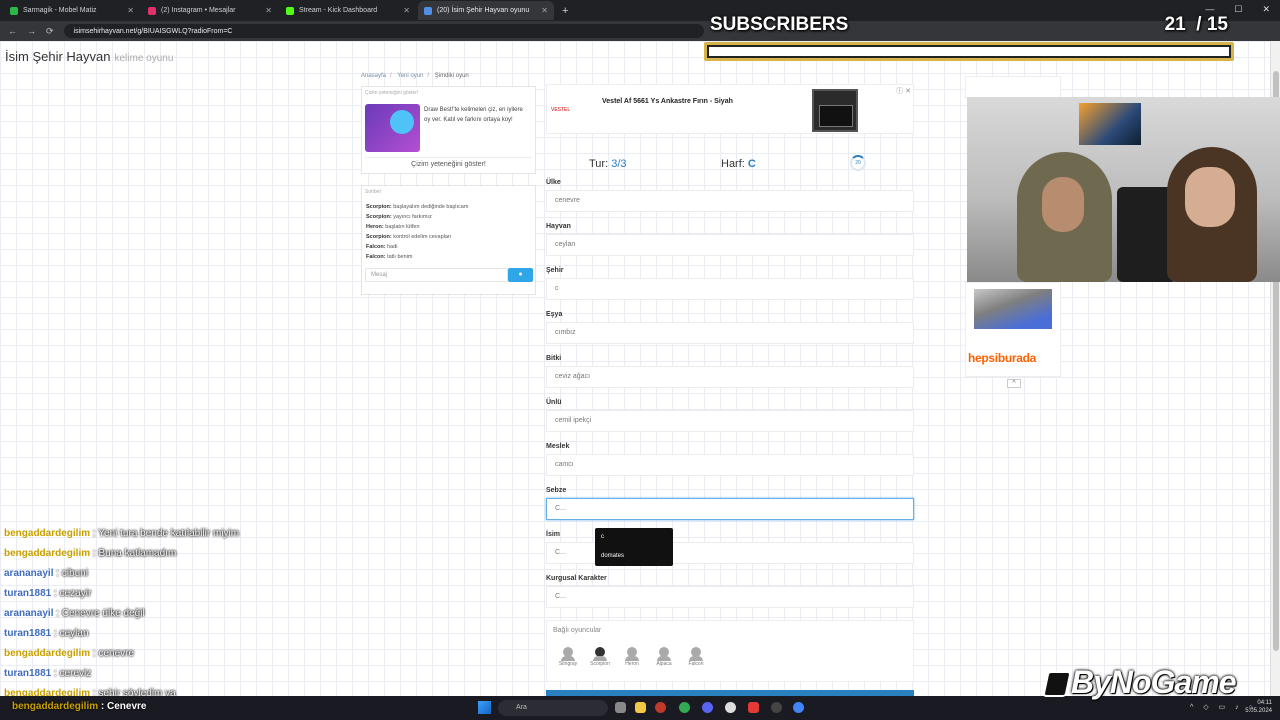 The width and height of the screenshot is (1280, 720). What do you see at coordinates (1196, 24) in the screenshot?
I see `subs-count: 21 / 15` at bounding box center [1196, 24].